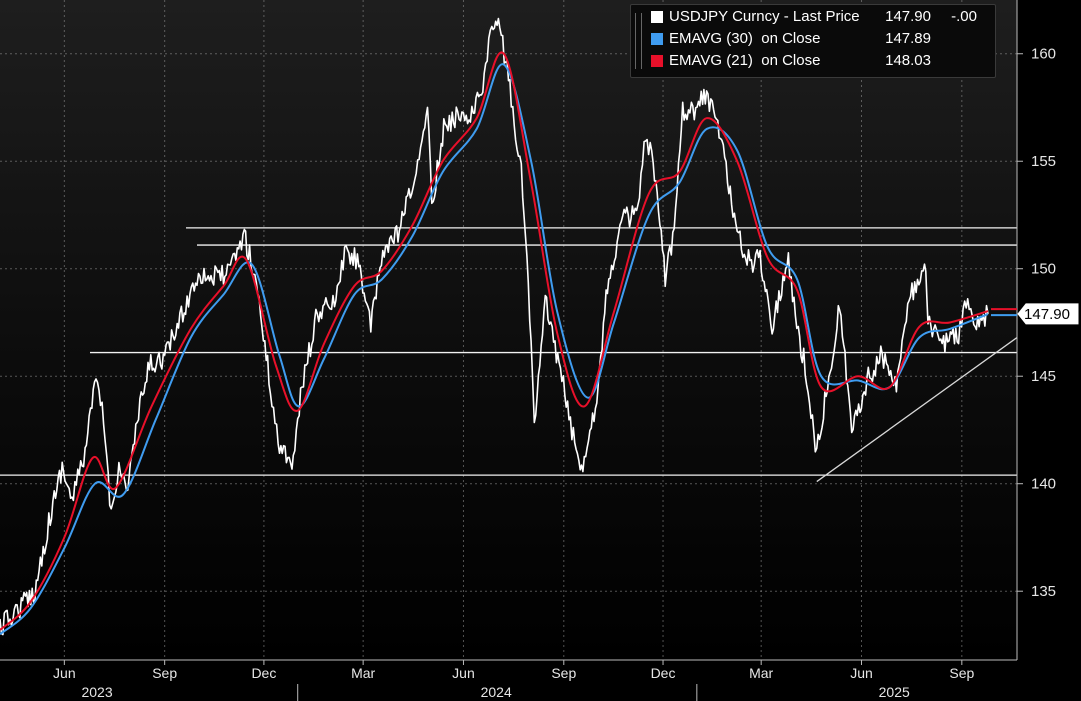 The height and width of the screenshot is (701, 1081). What do you see at coordinates (908, 16) in the screenshot?
I see `legend-value: 147.90` at bounding box center [908, 16].